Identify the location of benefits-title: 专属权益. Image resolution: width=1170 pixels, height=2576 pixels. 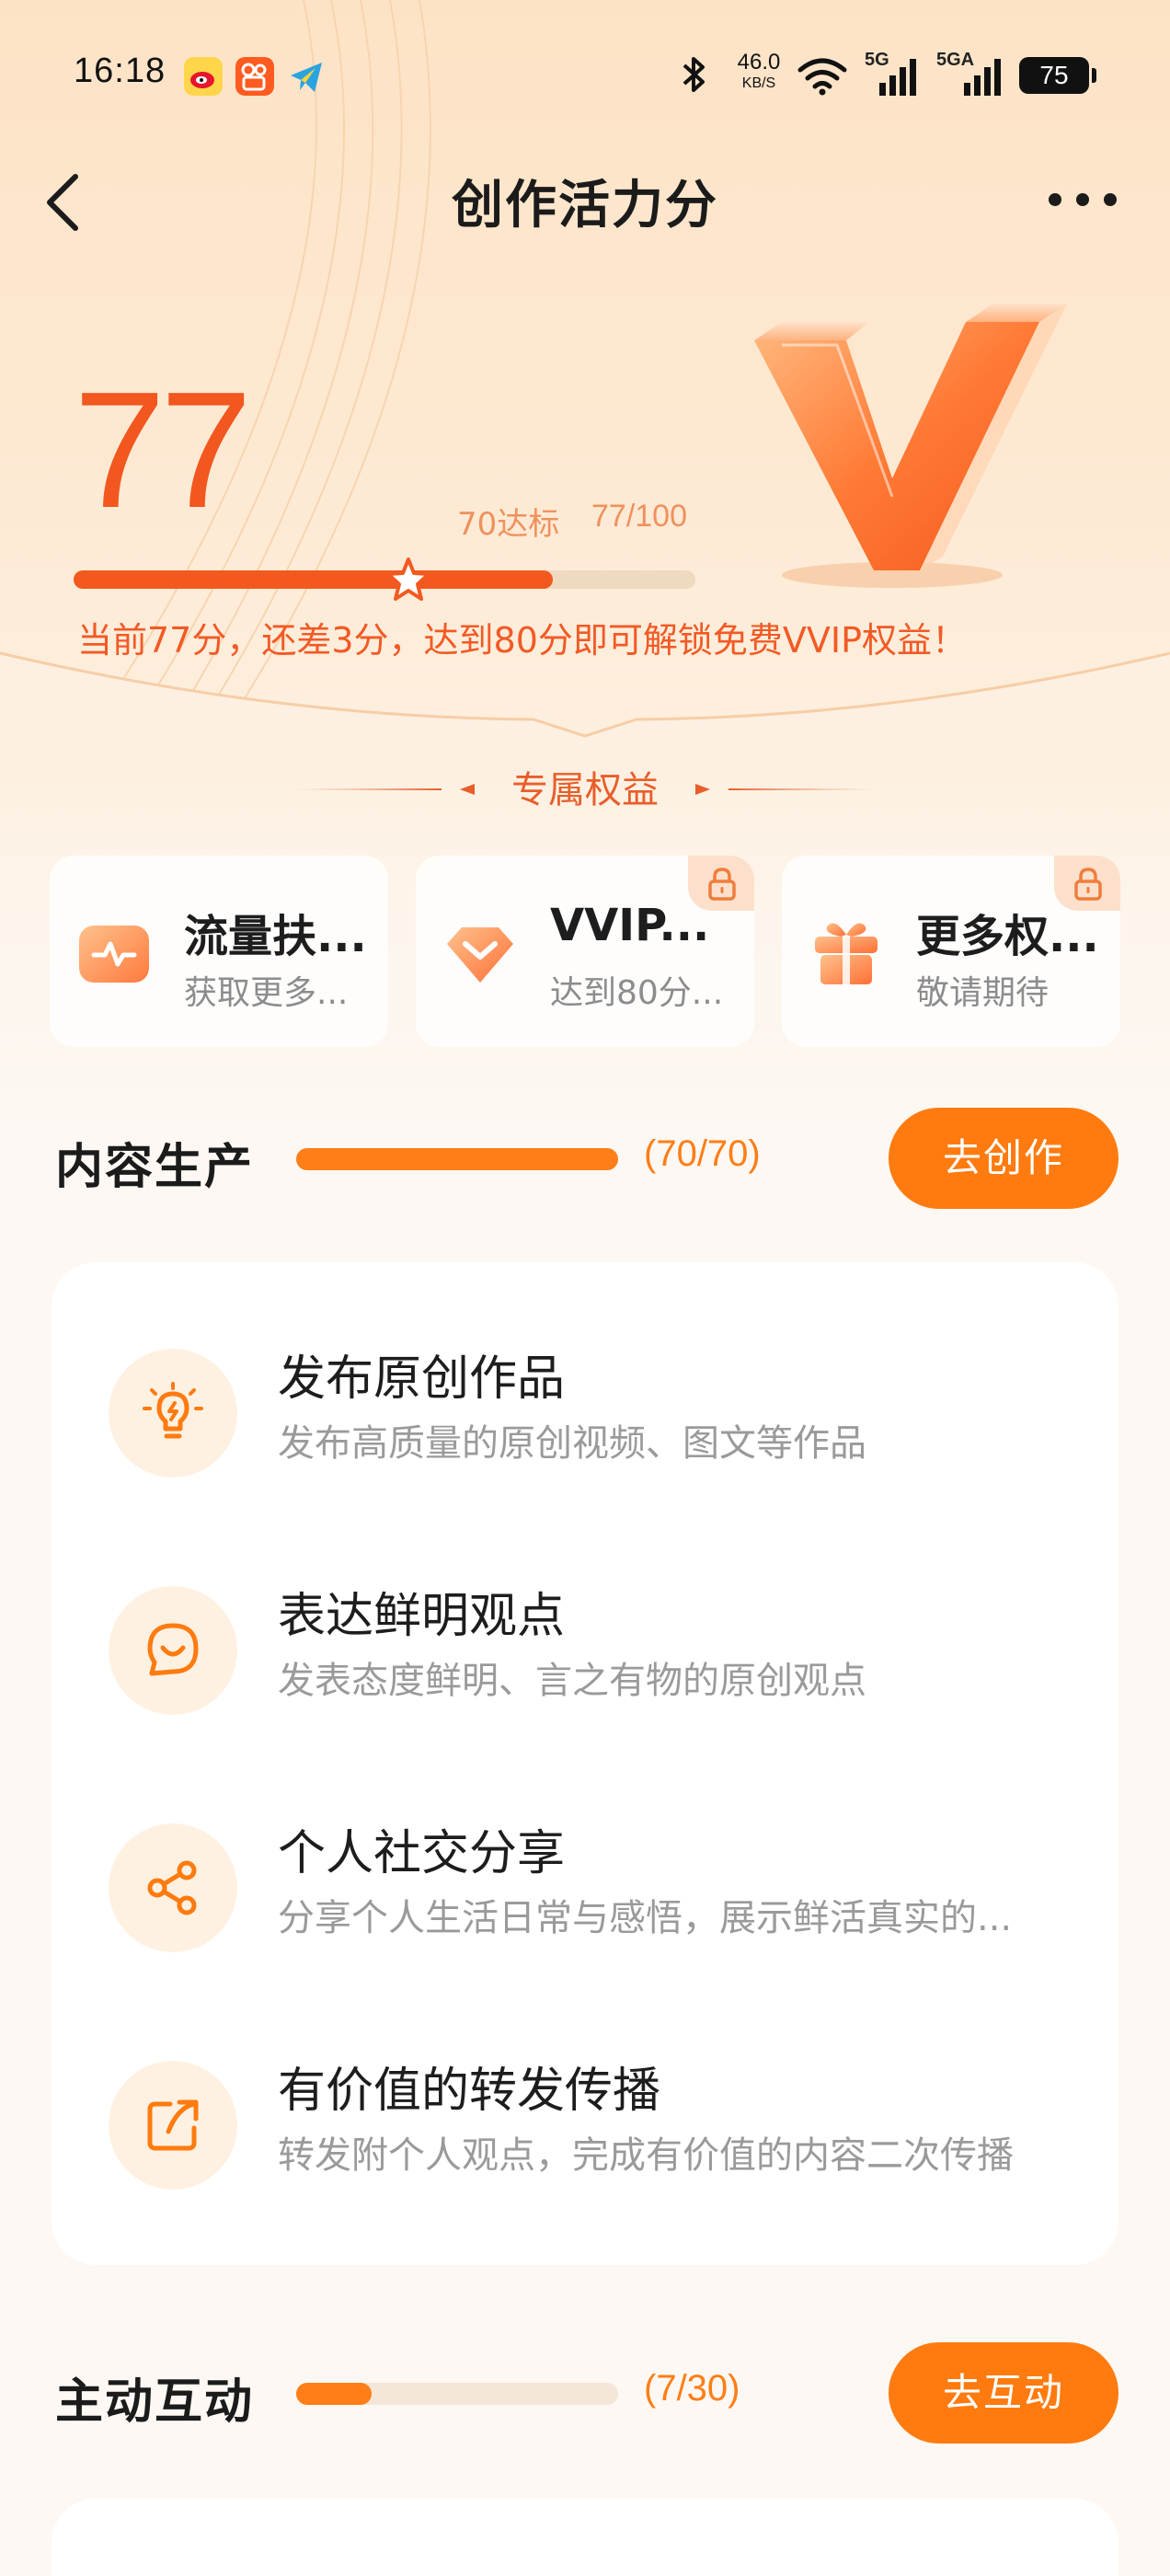
(585, 790).